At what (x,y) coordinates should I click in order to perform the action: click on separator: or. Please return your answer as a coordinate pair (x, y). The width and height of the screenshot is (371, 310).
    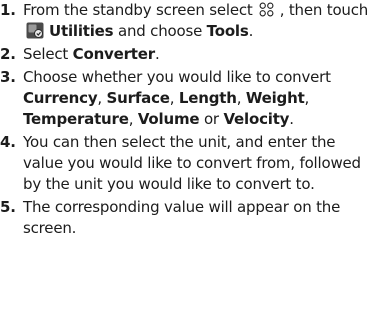
    Looking at the image, I should click on (211, 119).